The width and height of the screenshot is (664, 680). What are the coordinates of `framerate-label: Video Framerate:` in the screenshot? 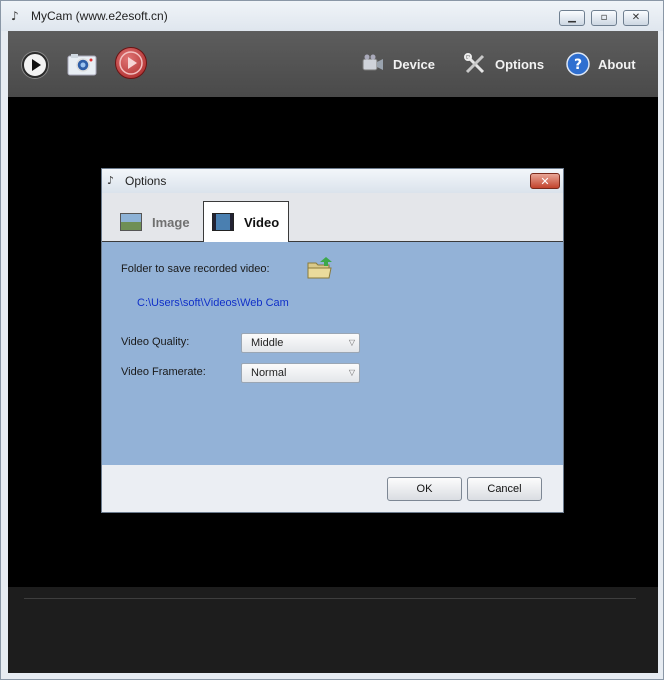 It's located at (163, 372).